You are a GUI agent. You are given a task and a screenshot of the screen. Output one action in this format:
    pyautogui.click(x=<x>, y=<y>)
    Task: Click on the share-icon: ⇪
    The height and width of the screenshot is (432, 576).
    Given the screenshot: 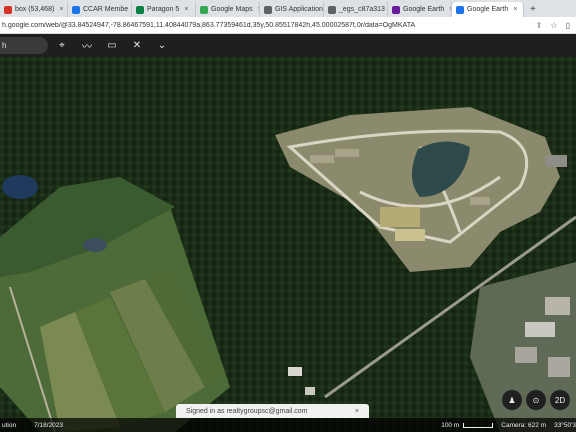 What is the action you would take?
    pyautogui.click(x=539, y=25)
    